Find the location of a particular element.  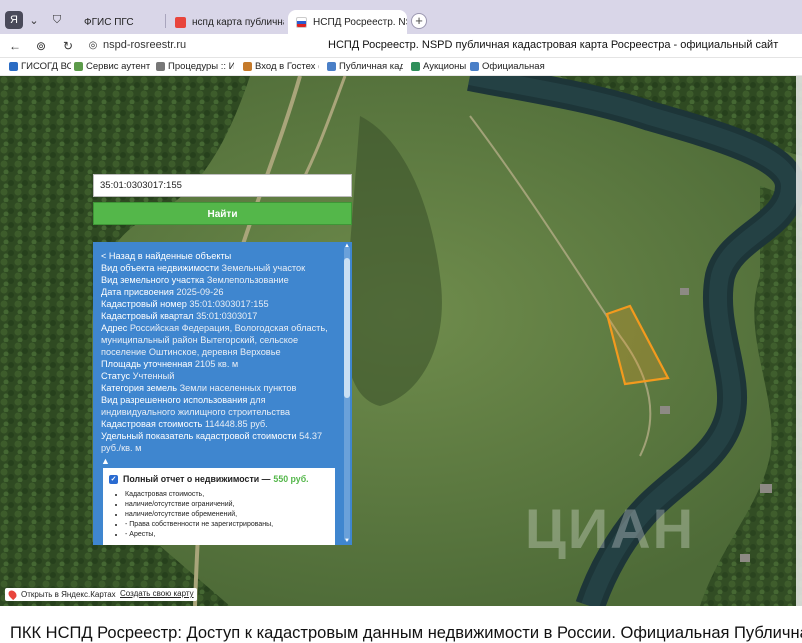

yandex-search-favicon-icon is located at coordinates (180, 22).